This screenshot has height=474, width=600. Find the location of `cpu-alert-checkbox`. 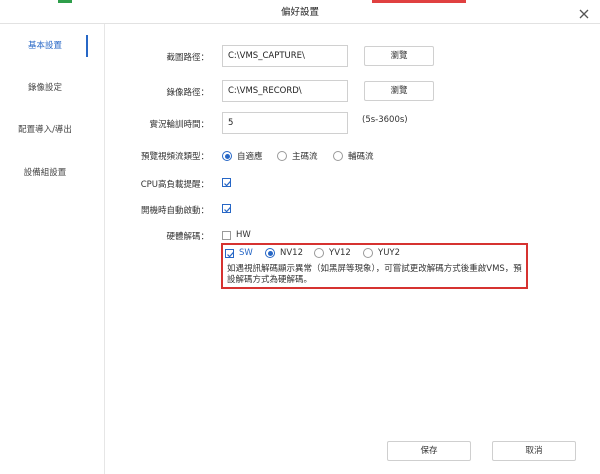

cpu-alert-checkbox is located at coordinates (229, 182).